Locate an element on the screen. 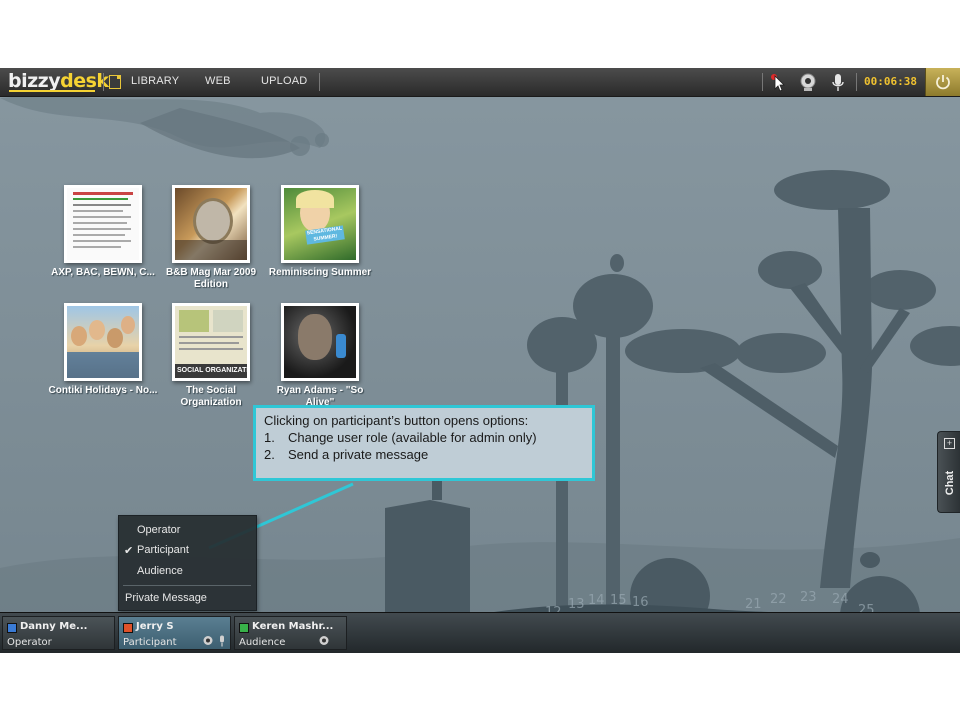 The image size is (960, 720). chat-tab: + Chat is located at coordinates (948, 472).